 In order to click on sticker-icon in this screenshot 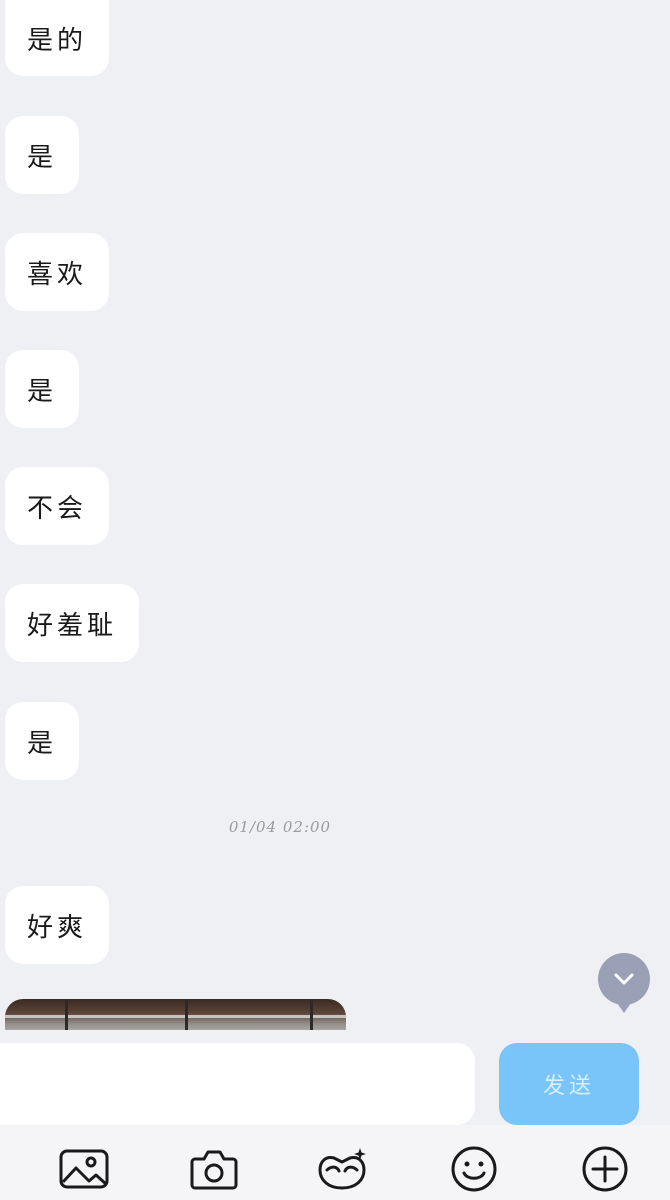, I will do `click(342, 1169)`.